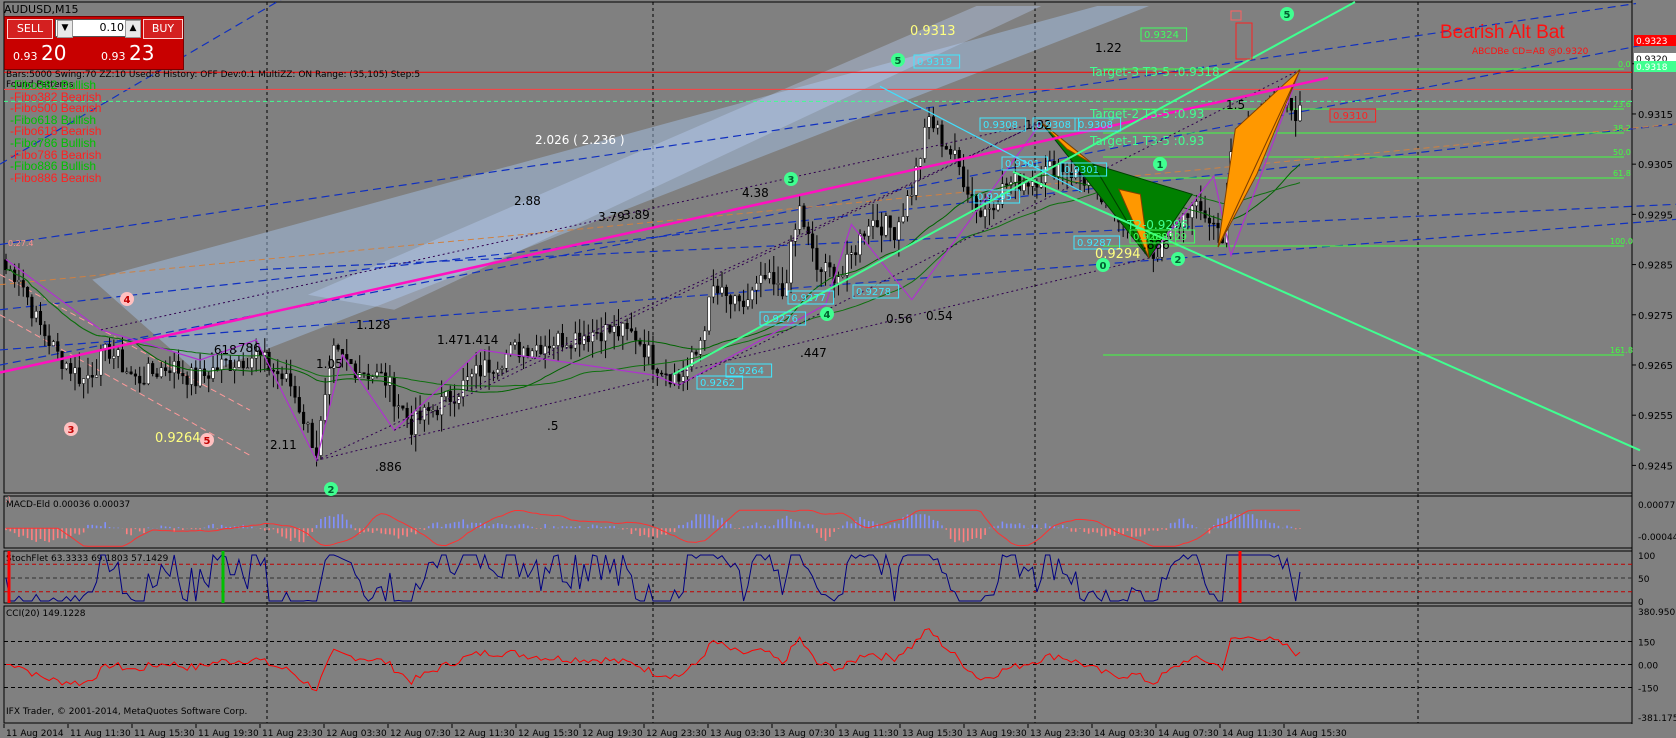 This screenshot has height=738, width=1676. What do you see at coordinates (329, 364) in the screenshot?
I see `ratio-label: 1.05` at bounding box center [329, 364].